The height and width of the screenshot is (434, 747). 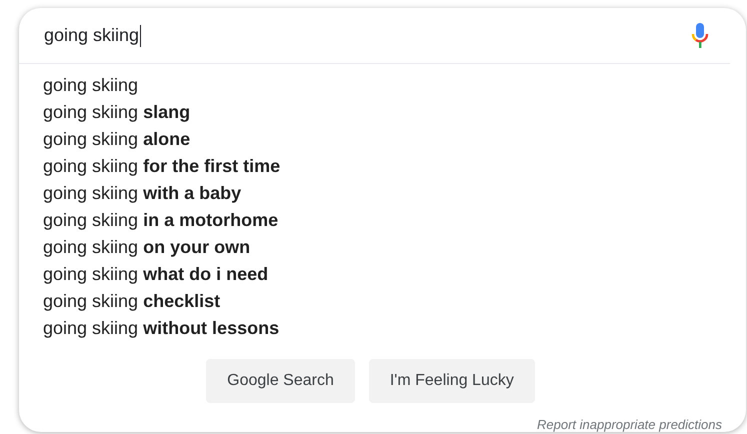 I want to click on suggestion-item: going skiing with a baby, so click(x=394, y=193).